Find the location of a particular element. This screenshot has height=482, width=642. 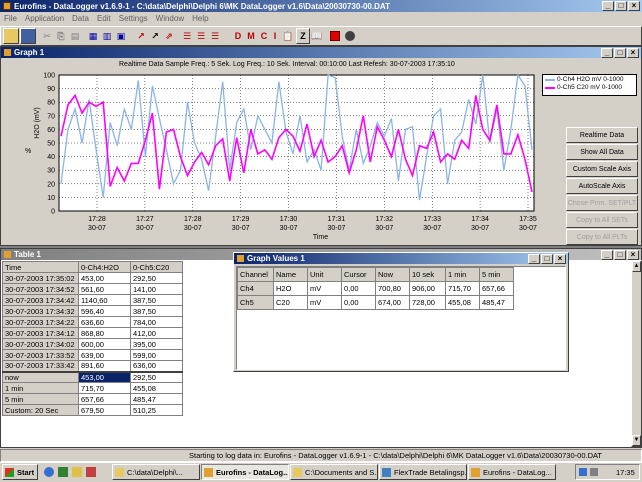

table-cell-time: 30-07-2003 17:34:22 is located at coordinates (40, 322).